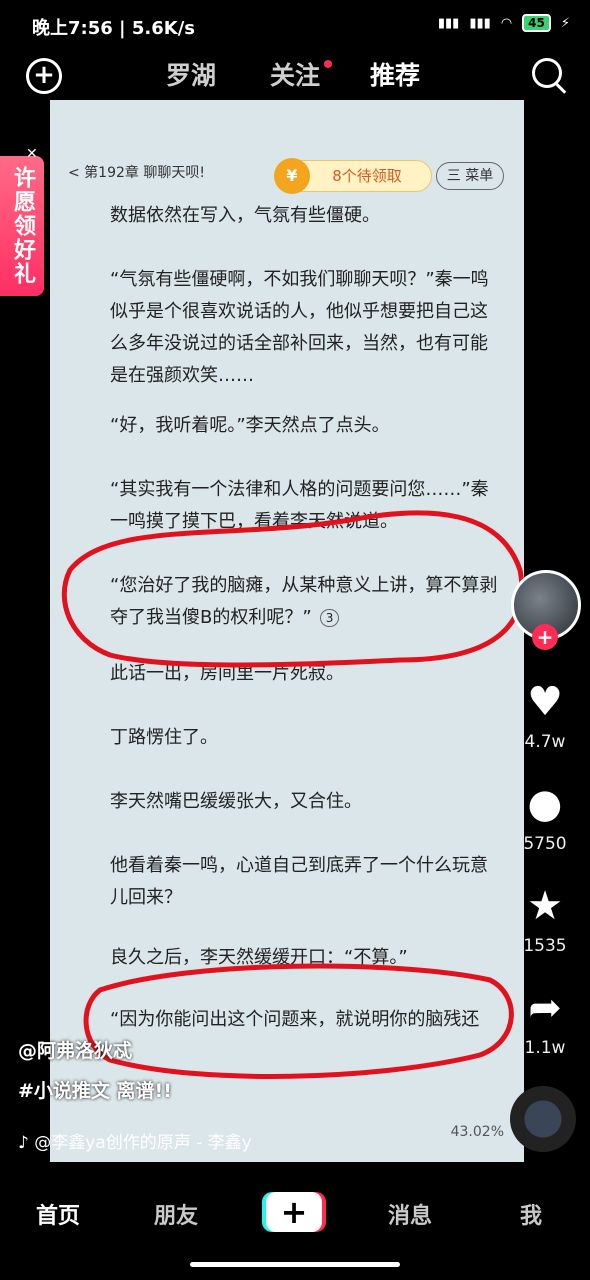 This screenshot has width=590, height=1280. Describe the element at coordinates (531, 1214) in the screenshot. I see `nav-me: 我` at that location.